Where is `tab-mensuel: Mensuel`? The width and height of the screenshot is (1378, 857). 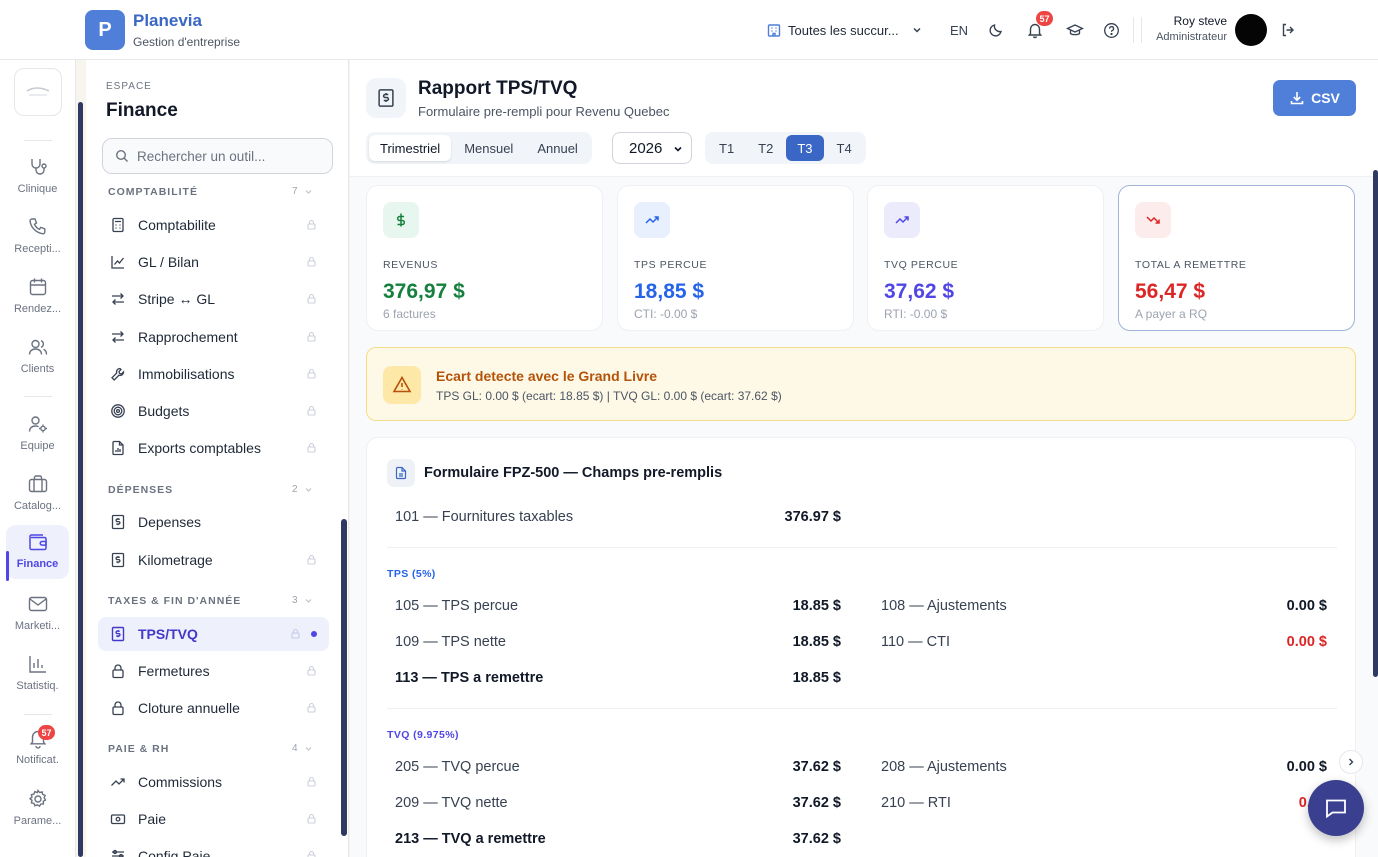 tab-mensuel: Mensuel is located at coordinates (488, 148).